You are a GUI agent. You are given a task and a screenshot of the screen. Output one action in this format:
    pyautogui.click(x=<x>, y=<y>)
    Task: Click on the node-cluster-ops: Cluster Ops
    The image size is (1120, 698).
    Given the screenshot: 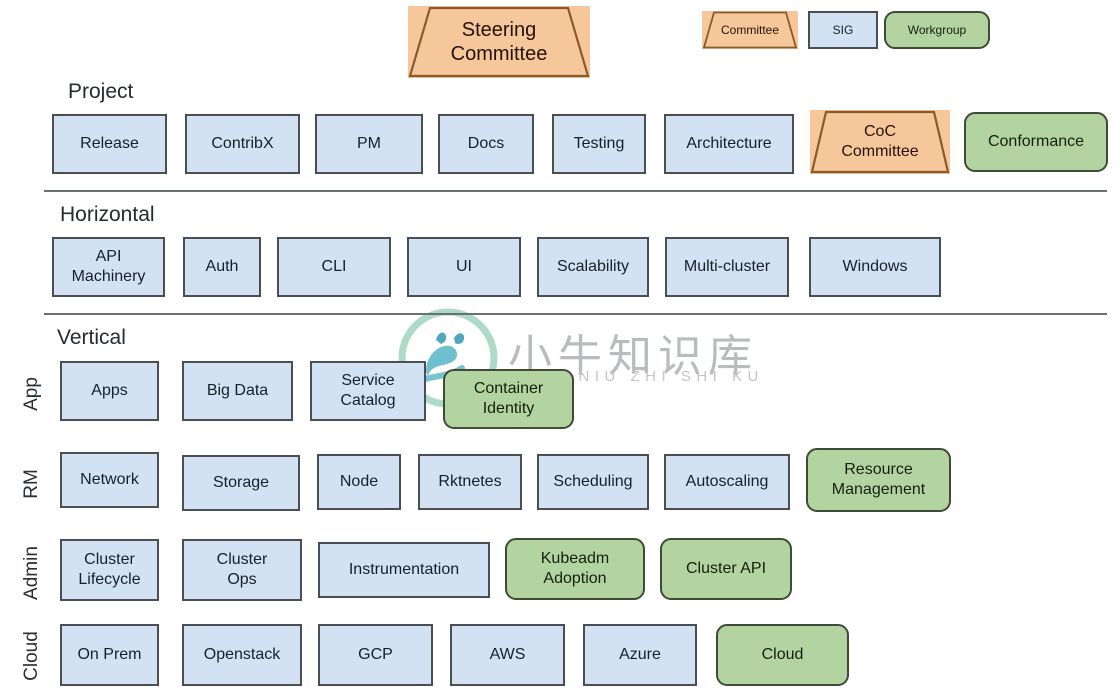 What is the action you would take?
    pyautogui.click(x=242, y=570)
    